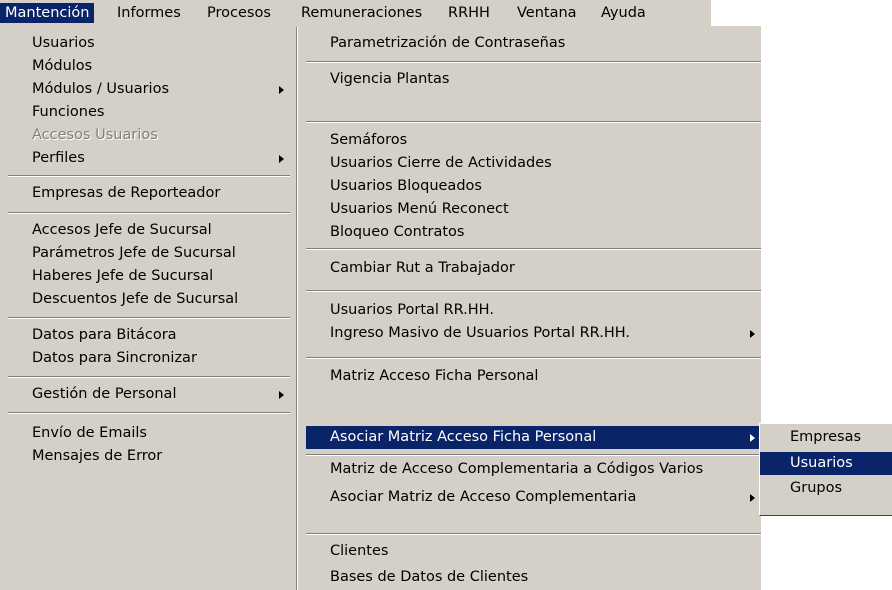 The width and height of the screenshot is (892, 590). Describe the element at coordinates (149, 433) in the screenshot. I see `menu-item-envio-emails: Envío de Emails` at that location.